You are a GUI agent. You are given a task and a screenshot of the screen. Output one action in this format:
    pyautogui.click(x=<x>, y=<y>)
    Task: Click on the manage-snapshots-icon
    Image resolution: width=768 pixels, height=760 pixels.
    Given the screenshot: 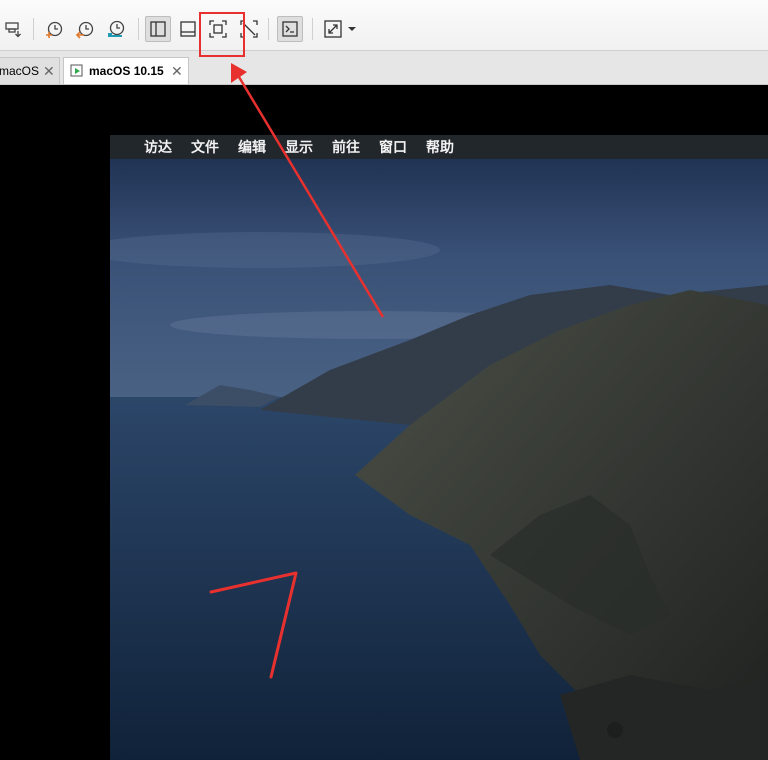 What is the action you would take?
    pyautogui.click(x=116, y=28)
    